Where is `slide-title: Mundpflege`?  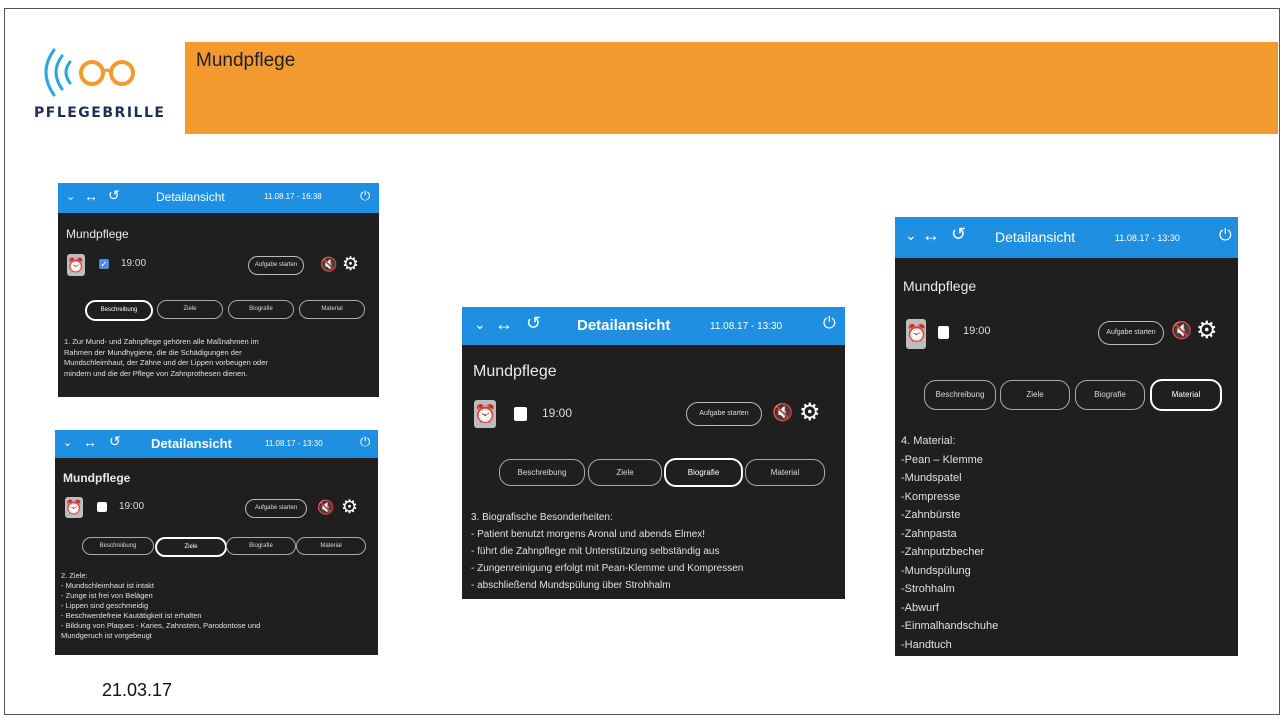
slide-title: Mundpflege is located at coordinates (246, 60).